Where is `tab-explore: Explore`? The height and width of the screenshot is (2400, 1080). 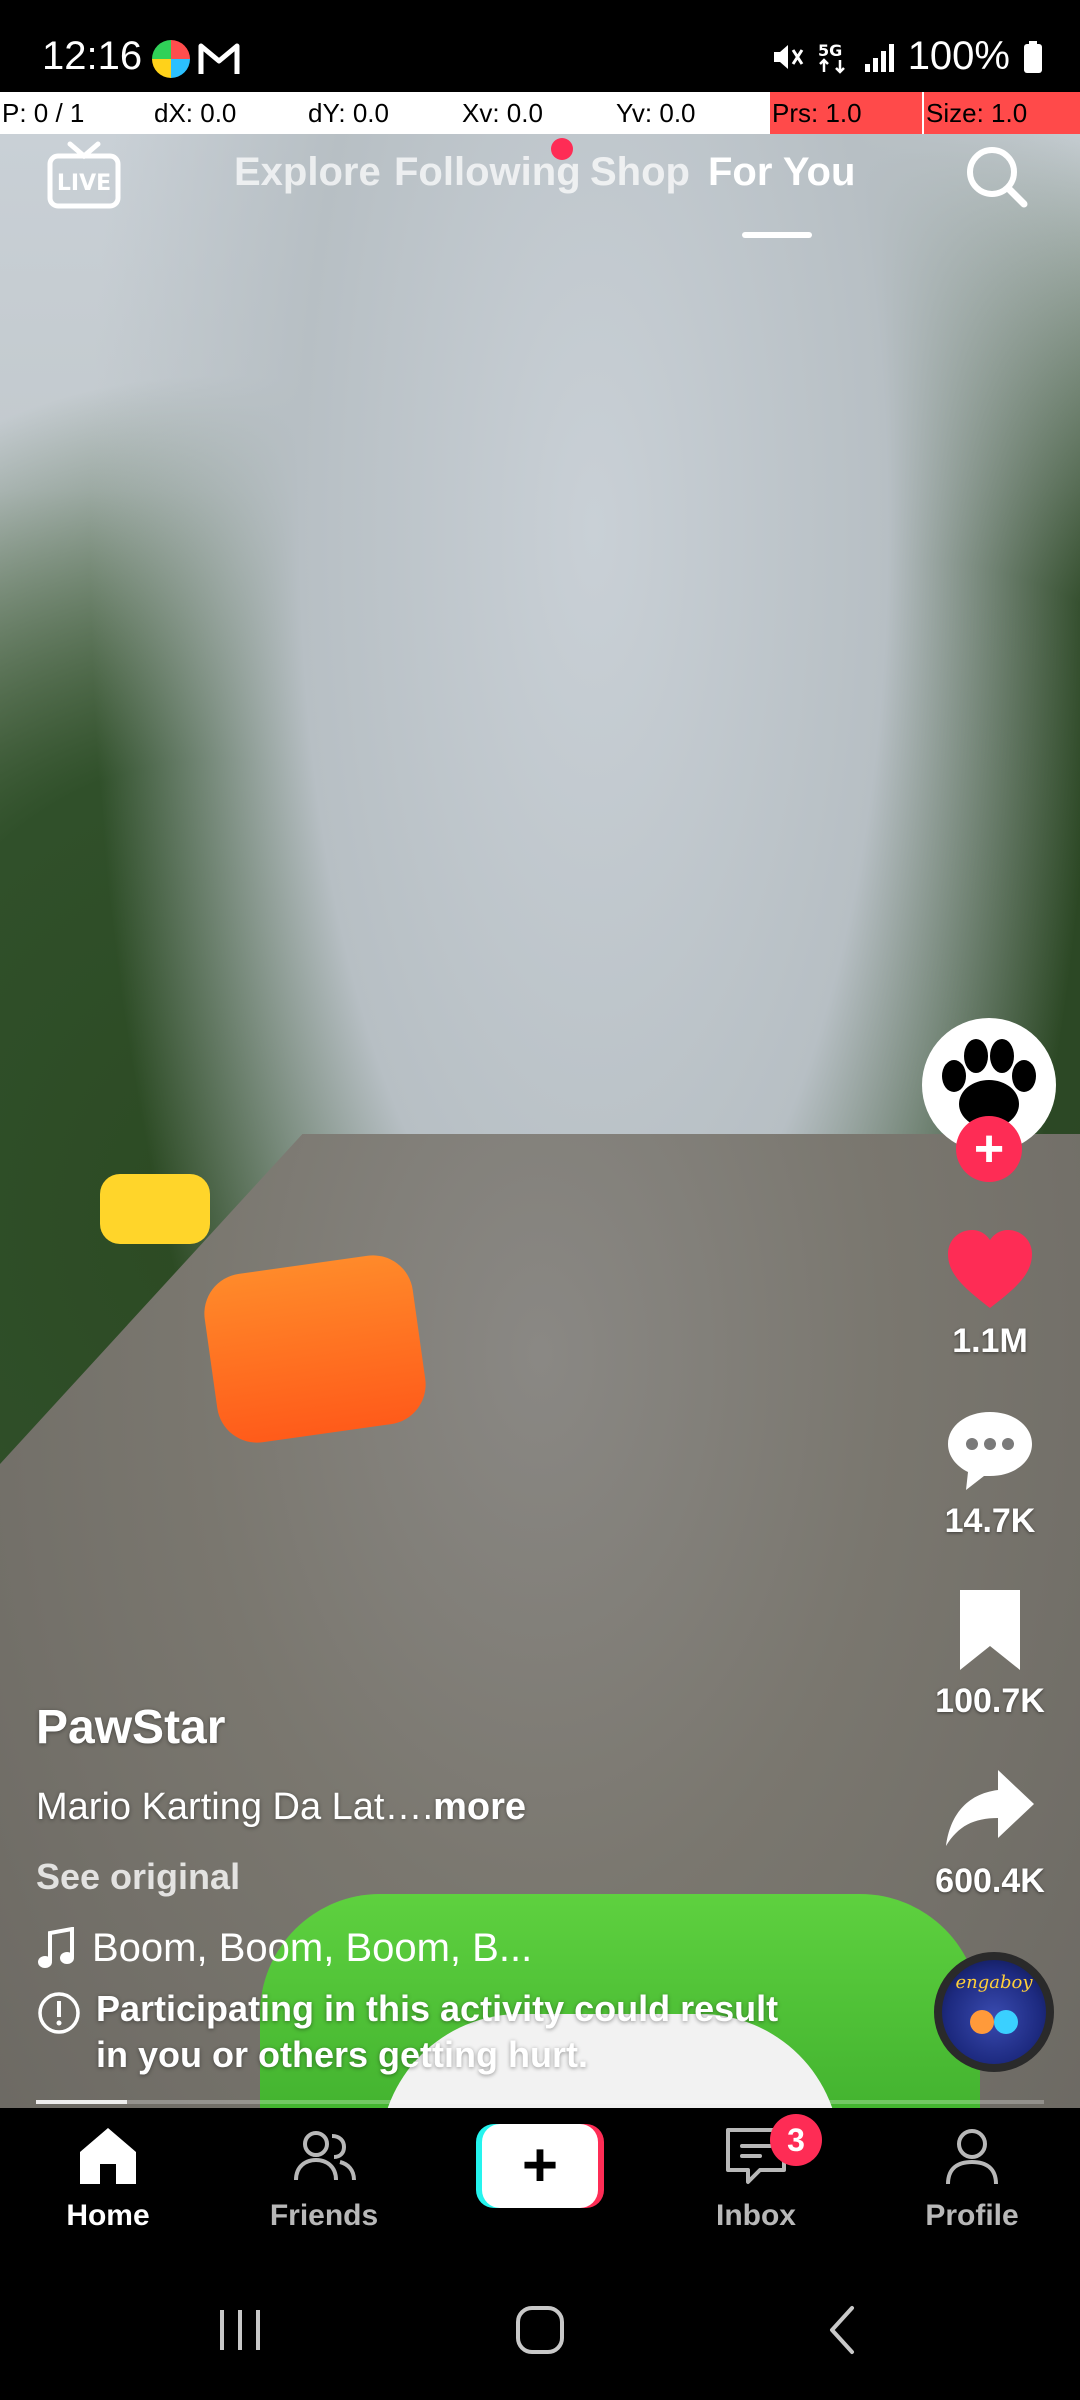 tab-explore: Explore is located at coordinates (307, 172).